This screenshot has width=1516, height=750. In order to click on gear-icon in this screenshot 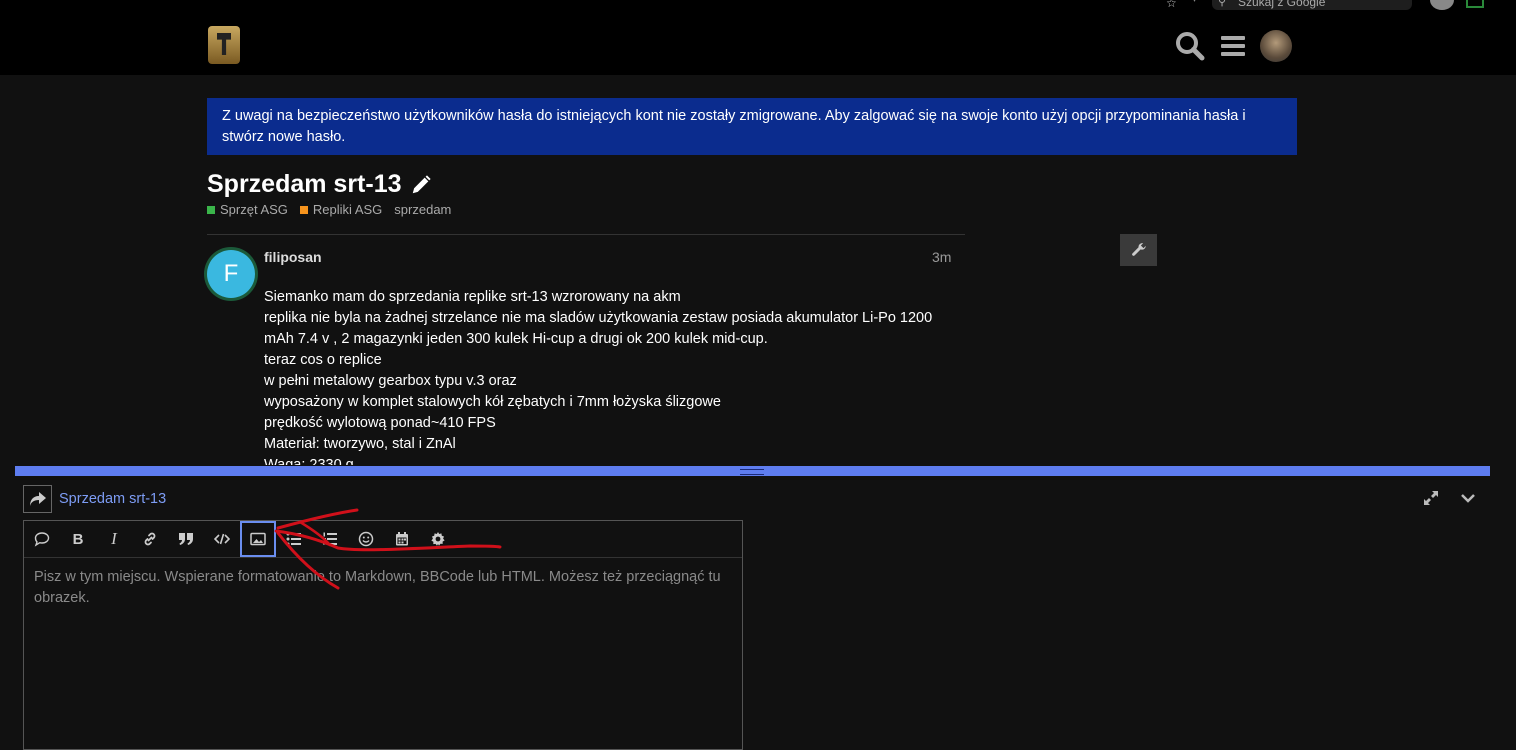, I will do `click(438, 539)`.